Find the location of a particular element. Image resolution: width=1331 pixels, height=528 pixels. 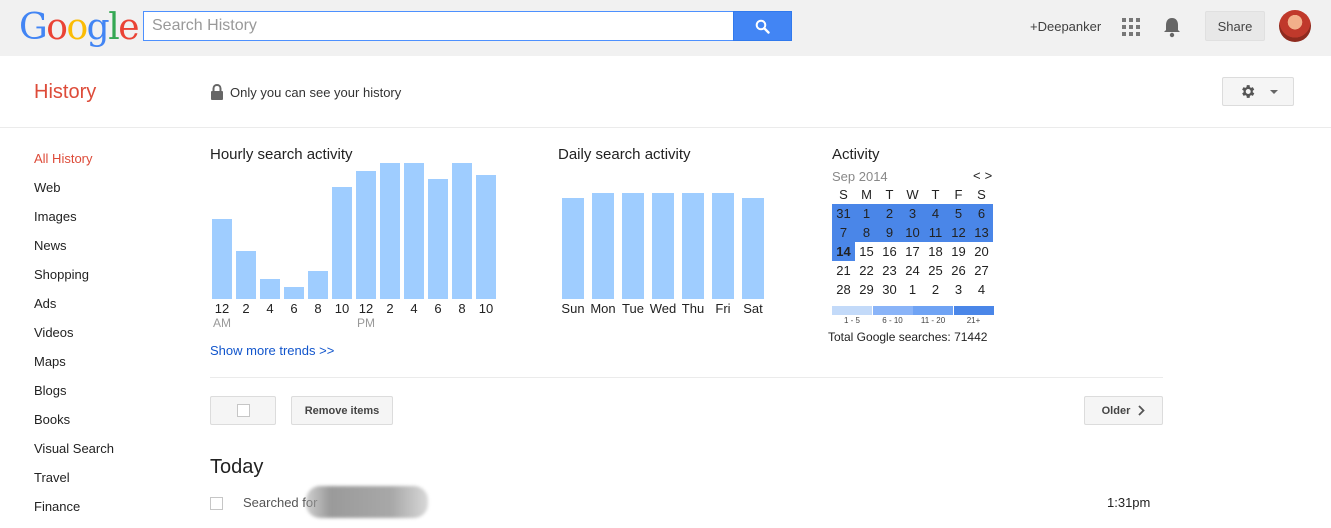

avatar is located at coordinates (1295, 26).